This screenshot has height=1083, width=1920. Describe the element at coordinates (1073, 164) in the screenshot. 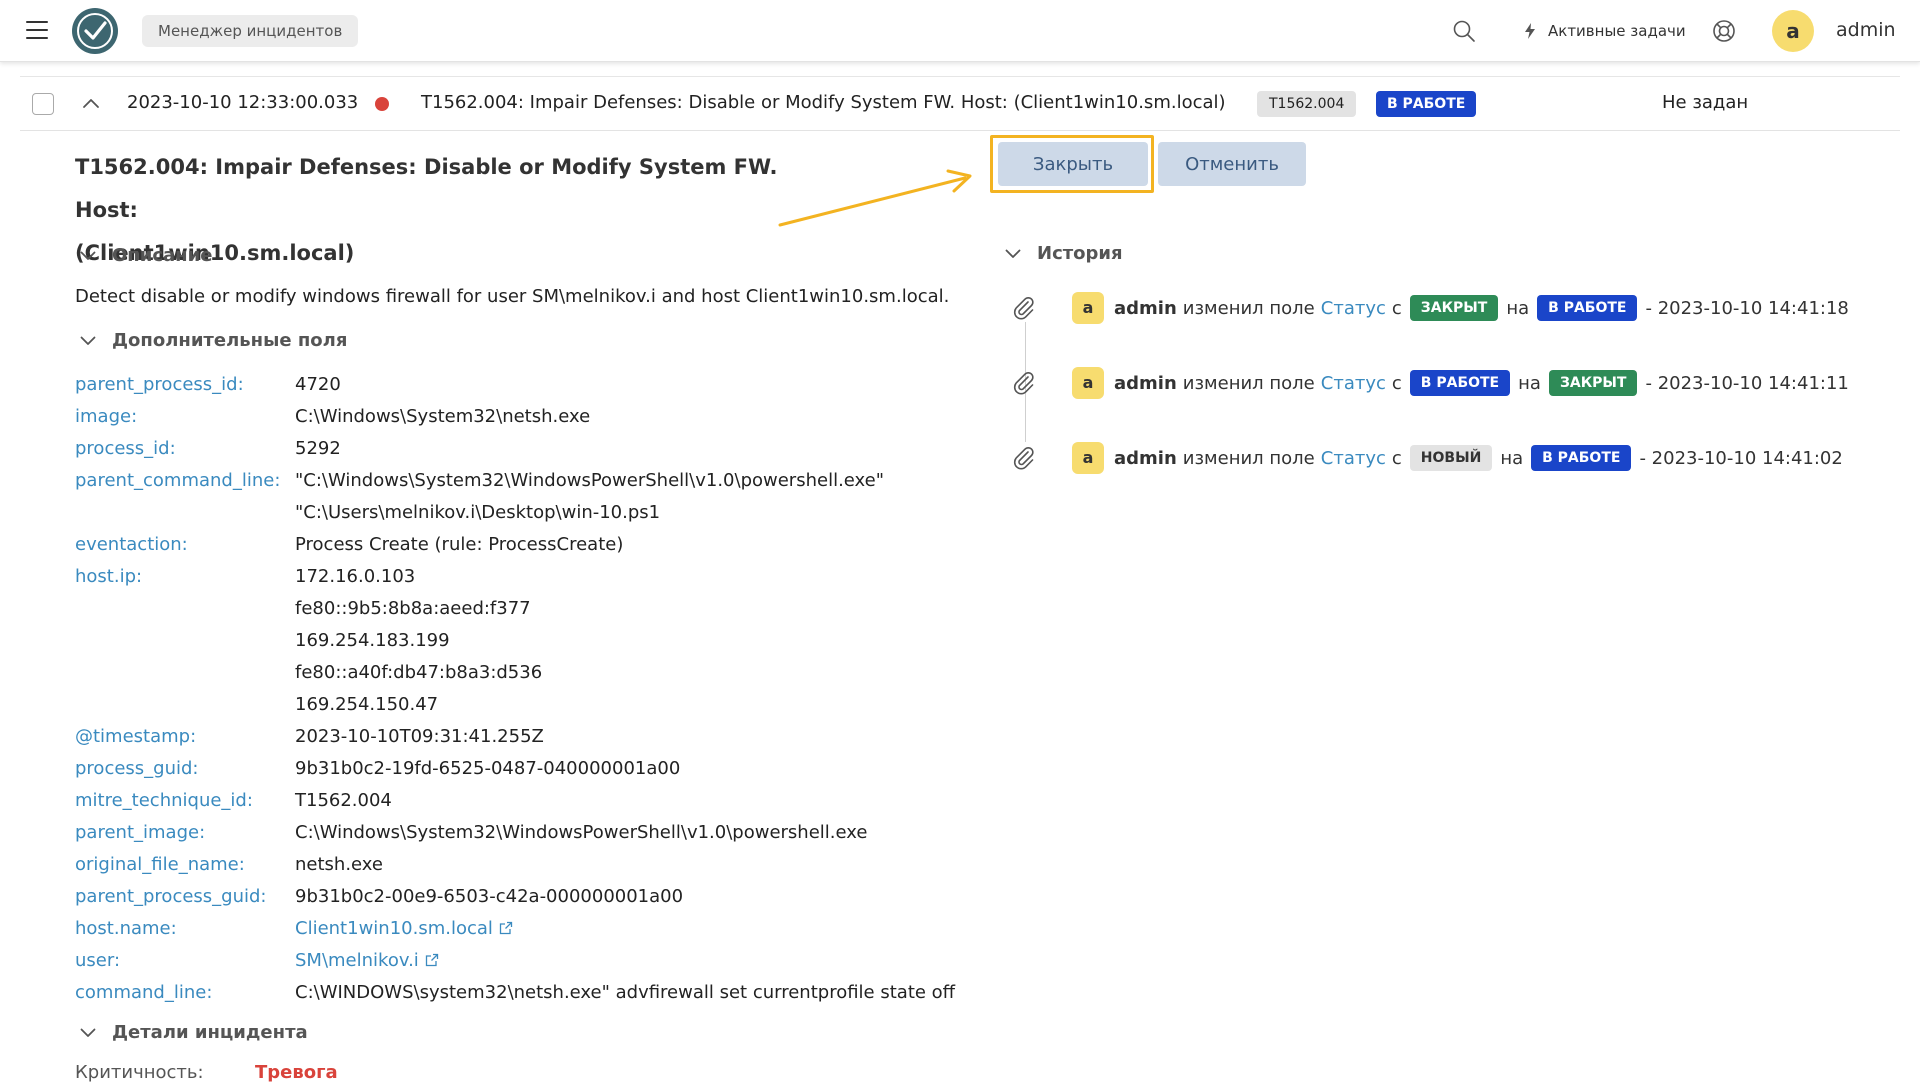

I see `close-button: Закрыть` at that location.